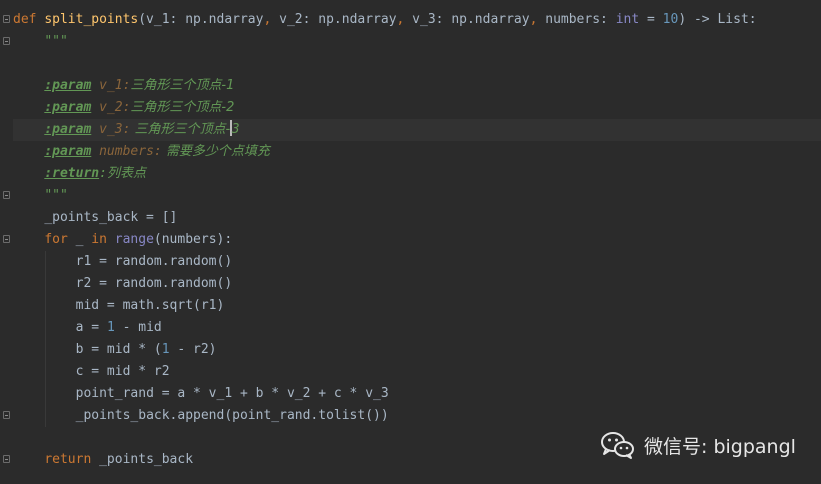 The image size is (821, 484). What do you see at coordinates (150, 305) in the screenshot?
I see `code-text: mid = math.sqrt(r1)` at bounding box center [150, 305].